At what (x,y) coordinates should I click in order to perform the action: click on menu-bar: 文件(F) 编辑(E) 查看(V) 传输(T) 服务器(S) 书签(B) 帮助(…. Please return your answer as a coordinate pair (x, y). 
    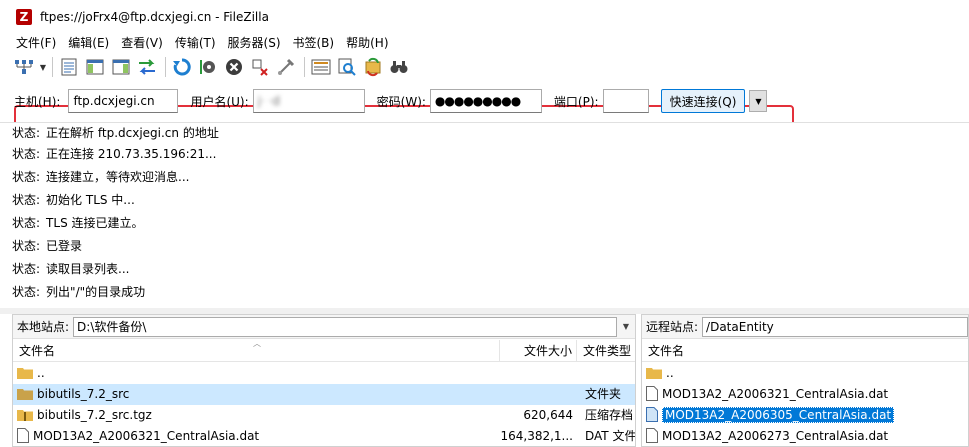
    Looking at the image, I should click on (484, 43).